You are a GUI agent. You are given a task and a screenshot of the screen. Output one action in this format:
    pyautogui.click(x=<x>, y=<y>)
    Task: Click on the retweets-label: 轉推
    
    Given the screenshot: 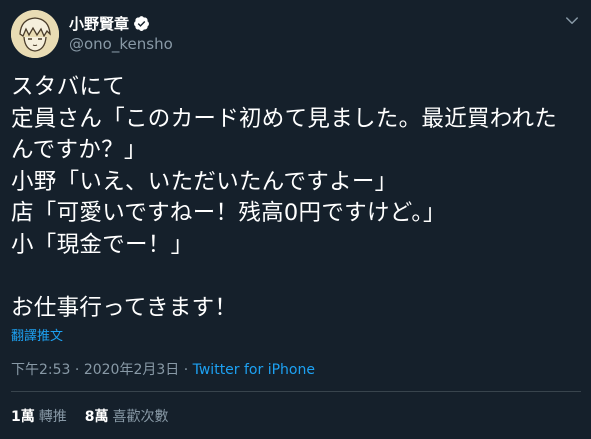 What is the action you would take?
    pyautogui.click(x=52, y=417)
    